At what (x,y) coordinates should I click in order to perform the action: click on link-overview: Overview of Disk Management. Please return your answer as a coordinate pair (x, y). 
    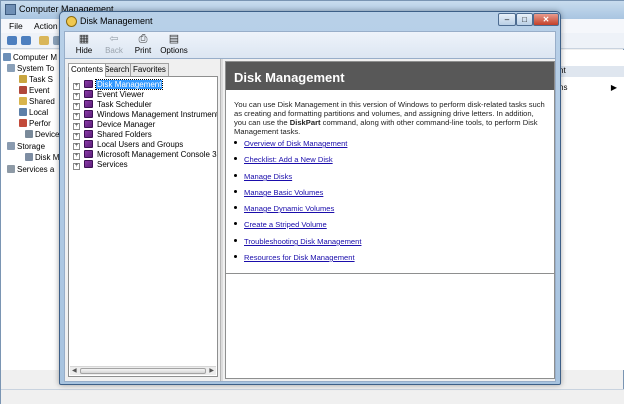
    Looking at the image, I should click on (295, 143).